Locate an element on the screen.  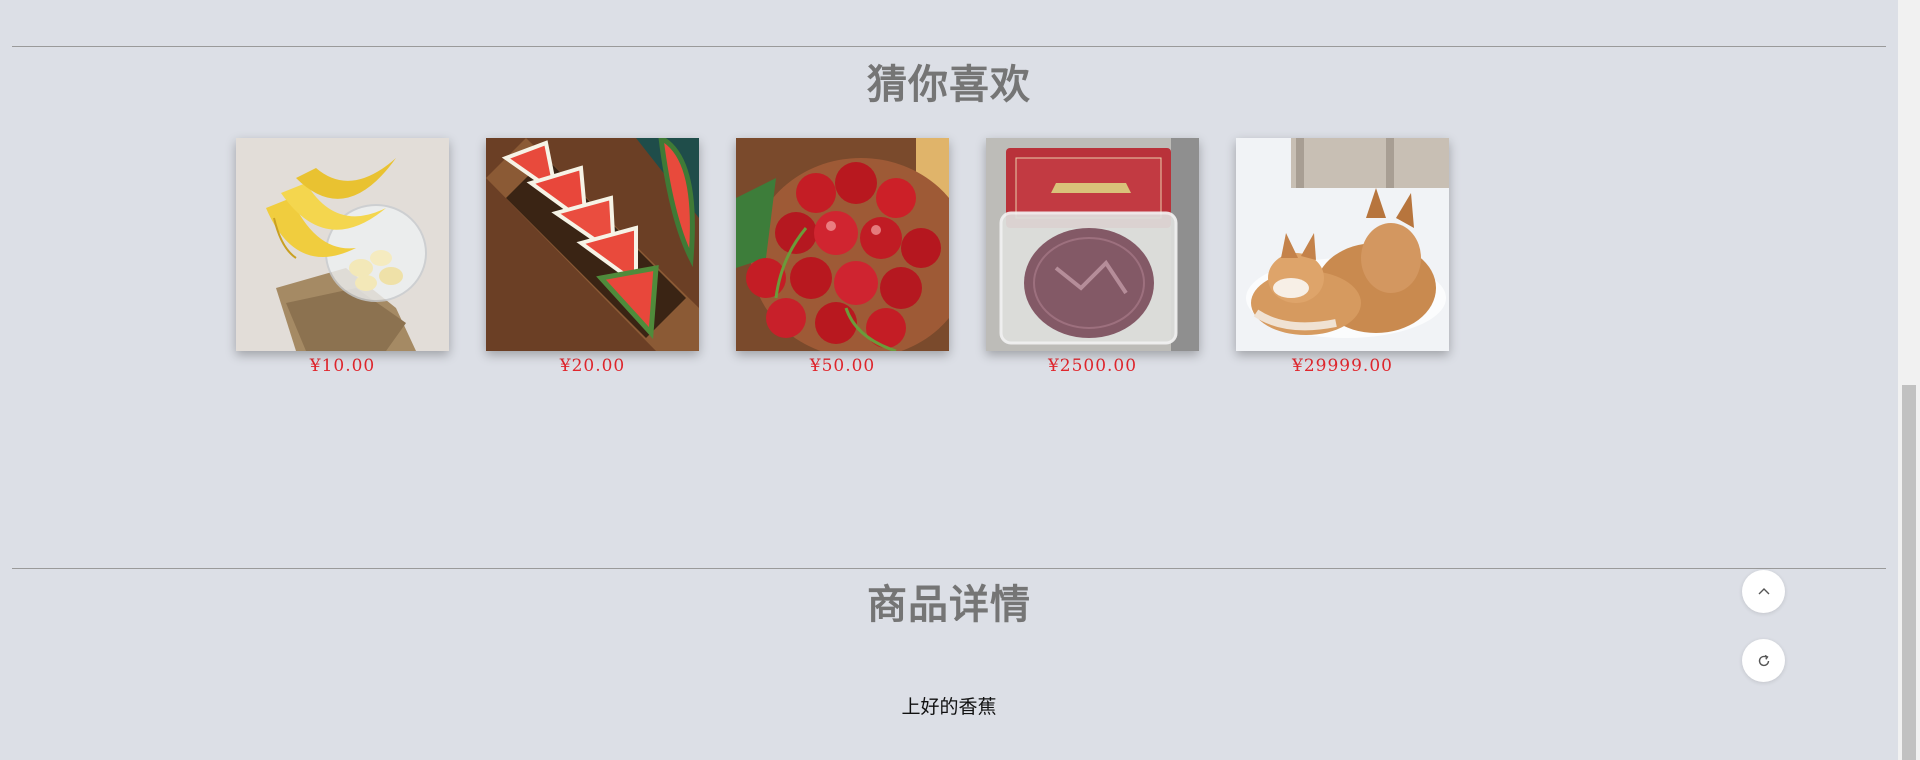
product-card-mooncake: ¥2500.00 is located at coordinates (1092, 257).